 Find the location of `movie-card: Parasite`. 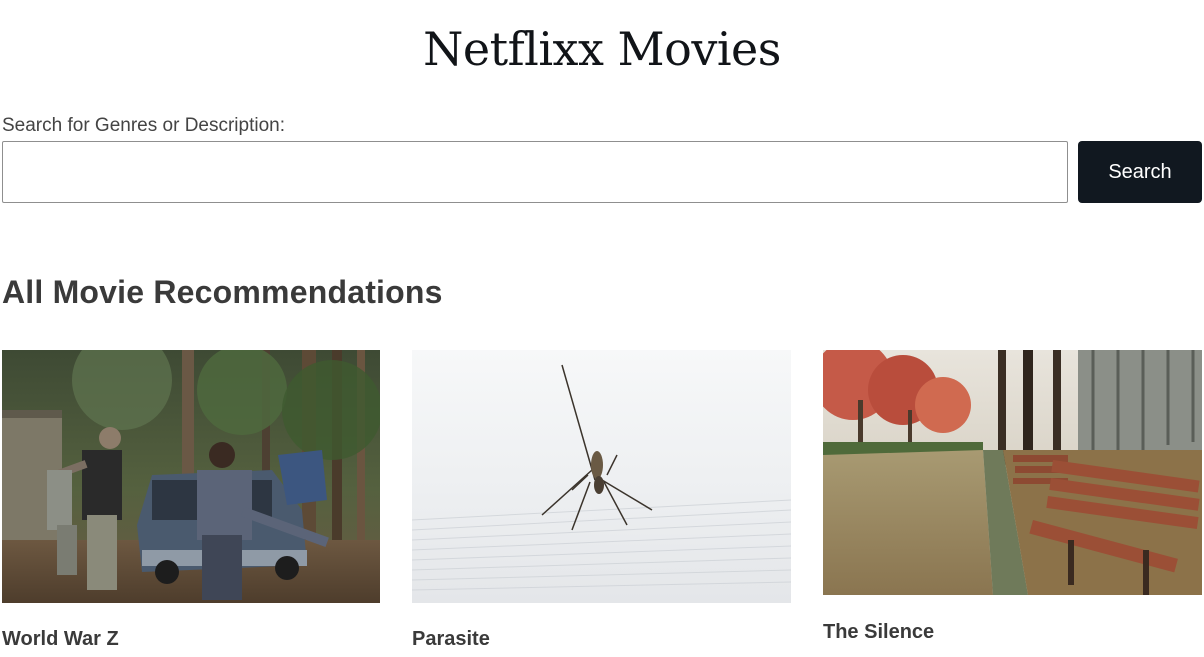

movie-card: Parasite is located at coordinates (601, 500).